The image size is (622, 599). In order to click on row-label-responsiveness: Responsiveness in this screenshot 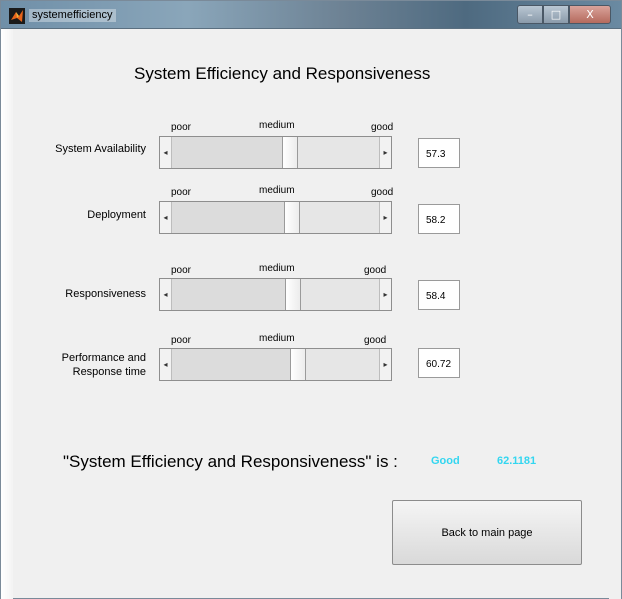, I will do `click(76, 294)`.